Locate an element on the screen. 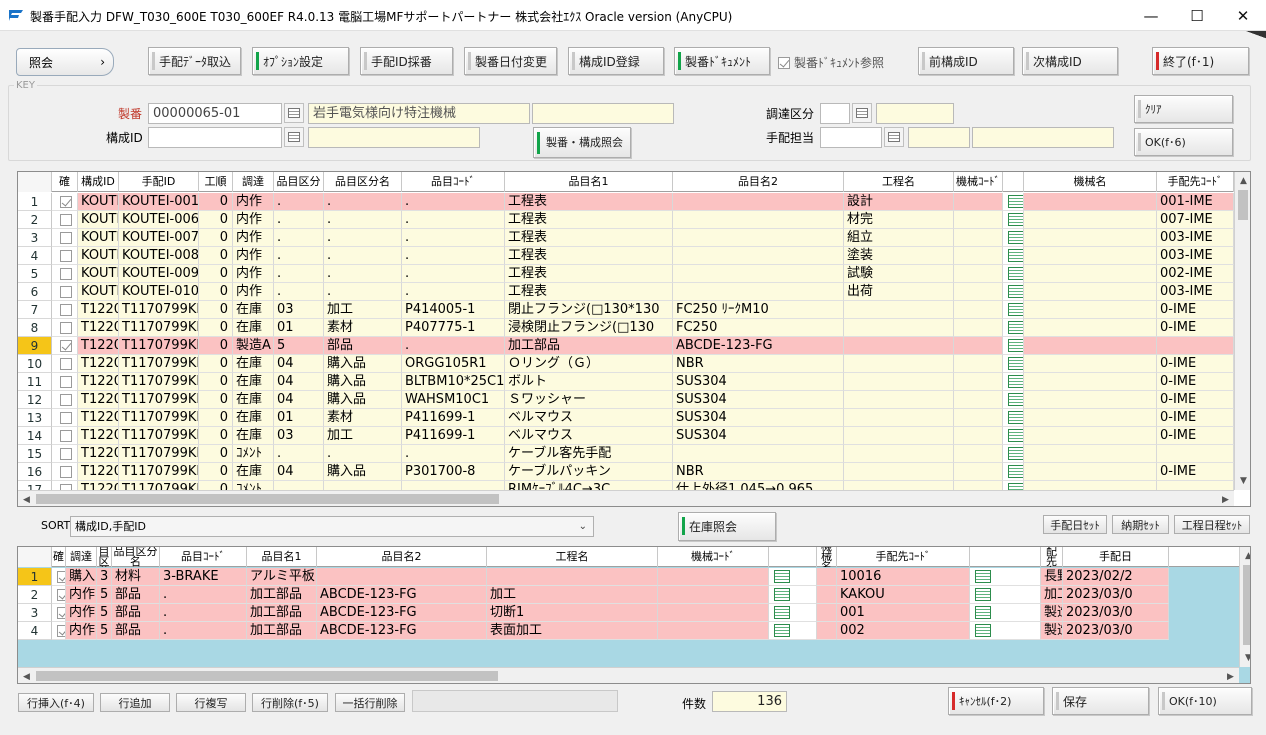 The width and height of the screenshot is (1266, 735). next-structure-button: 次構成ID is located at coordinates (1070, 61).